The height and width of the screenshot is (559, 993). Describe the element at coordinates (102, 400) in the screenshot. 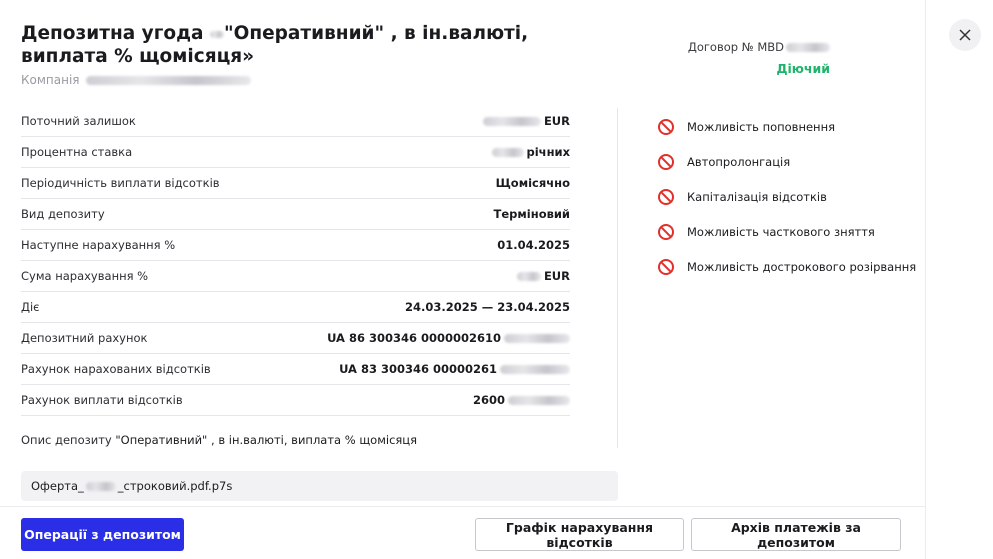

I see `detail-label: Рахунок виплати відсотків` at that location.